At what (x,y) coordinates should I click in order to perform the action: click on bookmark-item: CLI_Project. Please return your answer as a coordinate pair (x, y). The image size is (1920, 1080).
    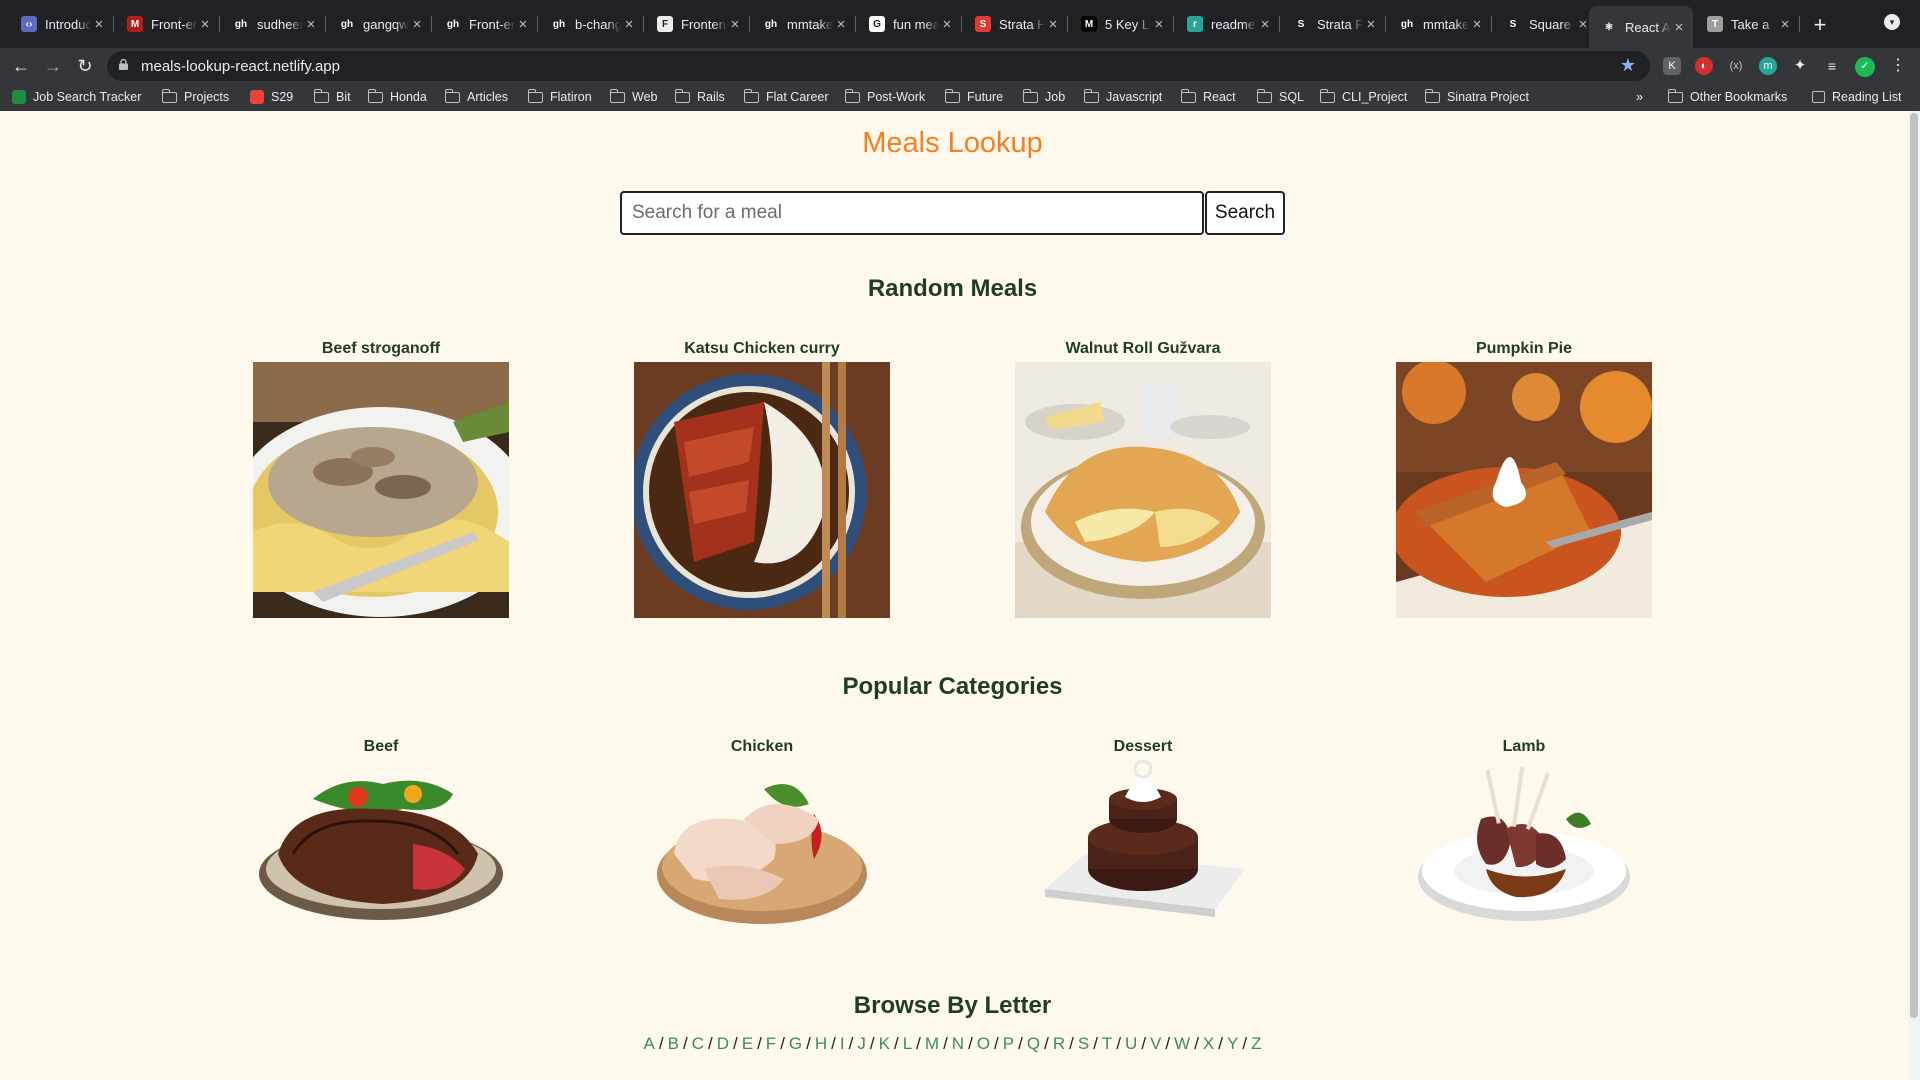
    Looking at the image, I should click on (1363, 97).